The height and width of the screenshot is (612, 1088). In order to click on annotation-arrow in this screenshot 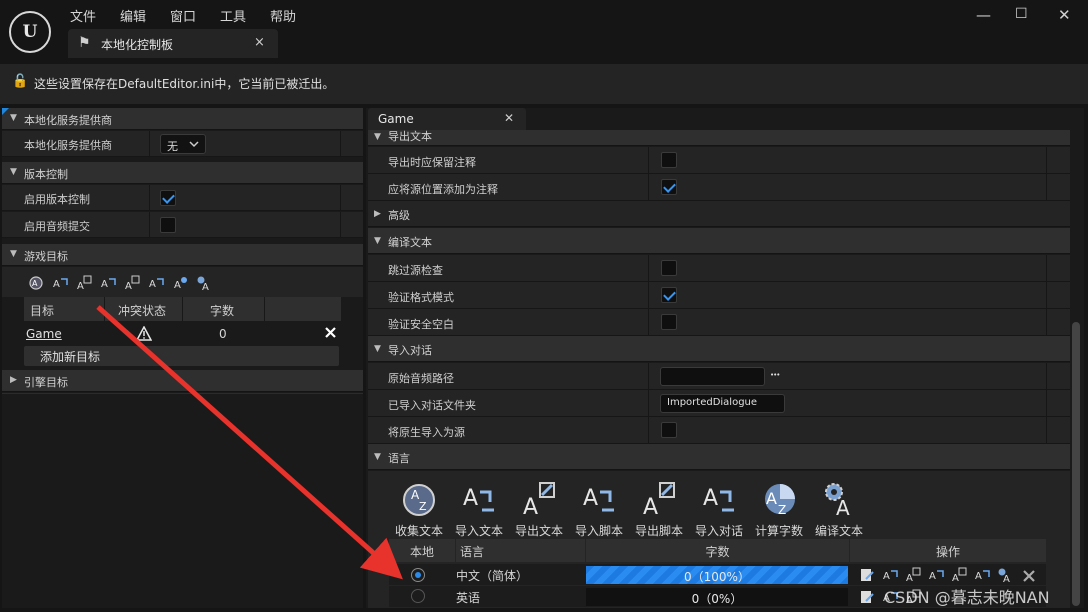, I will do `click(249, 442)`.